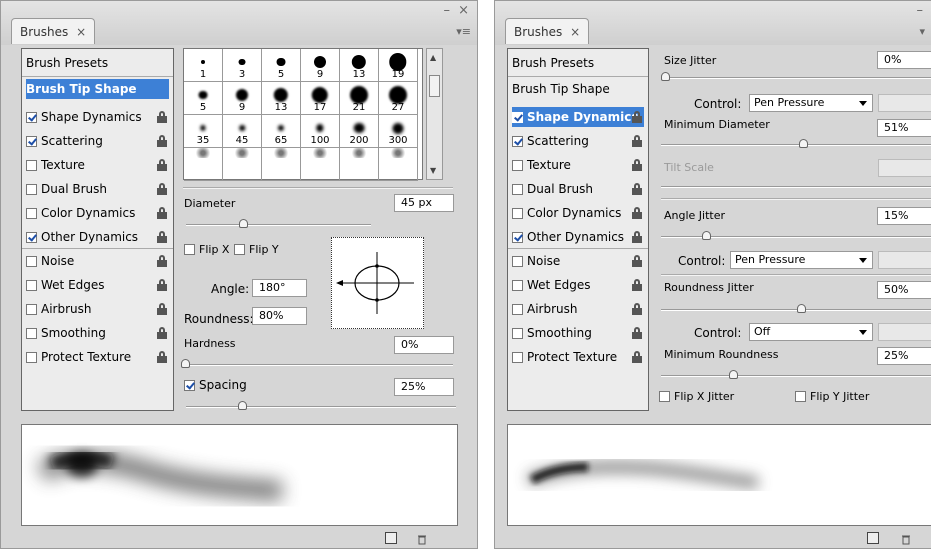  I want to click on diameter-slider-thumb, so click(243, 223).